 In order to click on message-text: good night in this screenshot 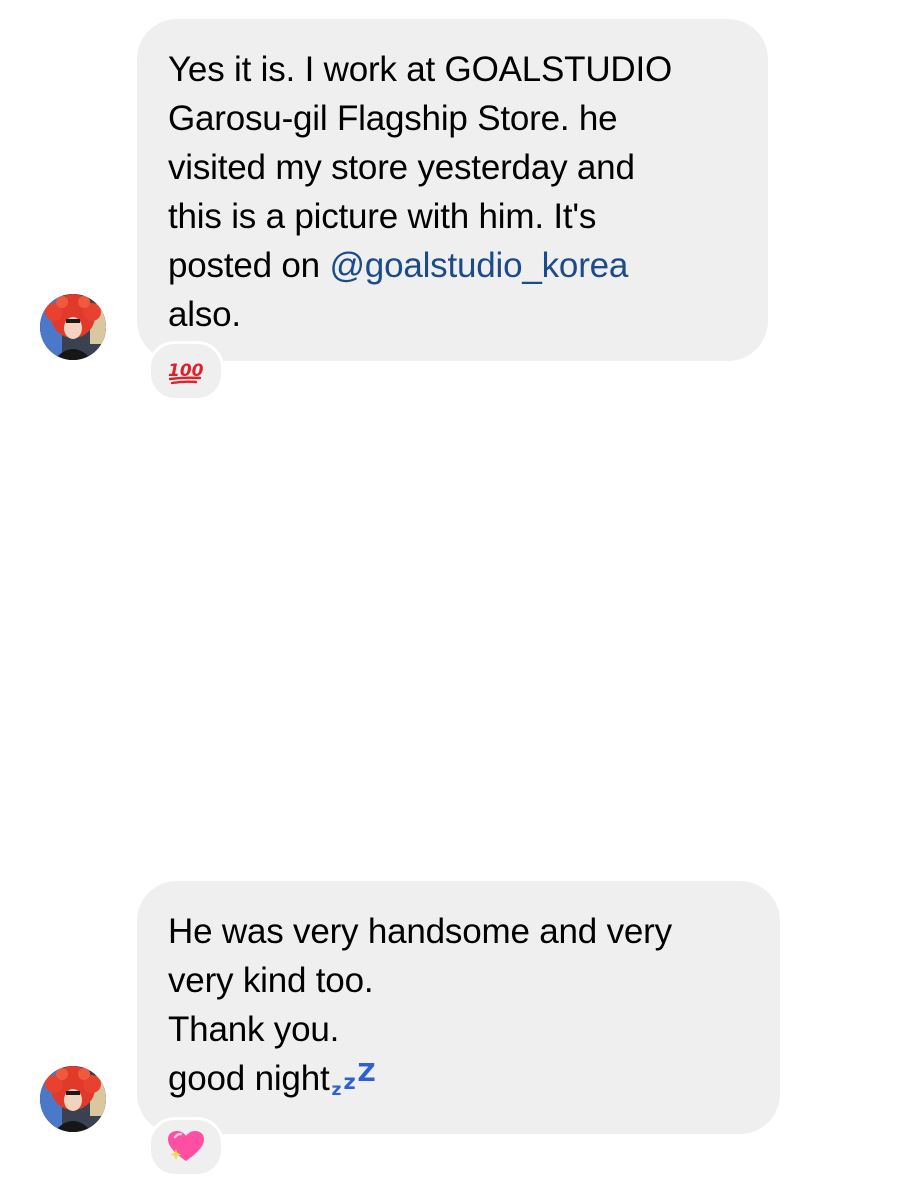, I will do `click(249, 1078)`.